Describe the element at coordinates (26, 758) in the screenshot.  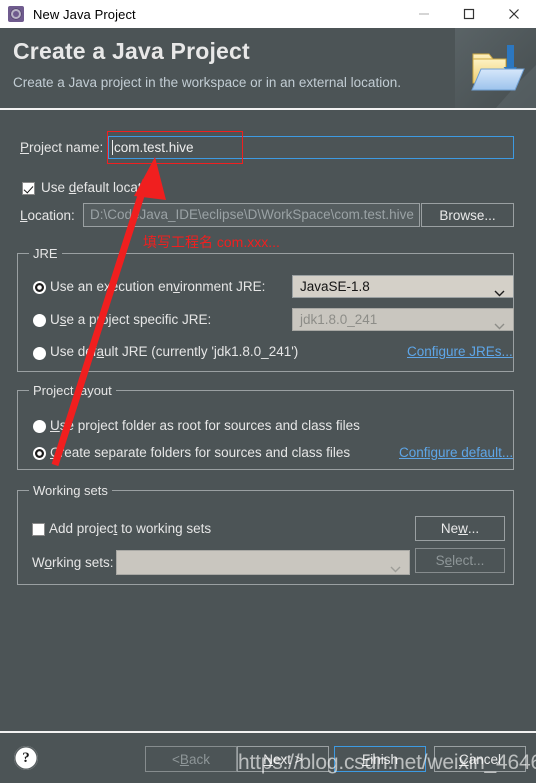
I see `help-icon: ?` at that location.